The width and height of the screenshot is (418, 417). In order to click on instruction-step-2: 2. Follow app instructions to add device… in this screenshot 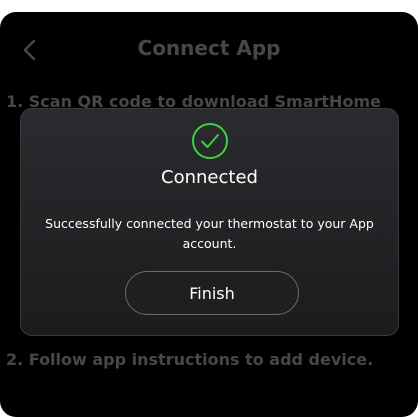, I will do `click(190, 359)`.